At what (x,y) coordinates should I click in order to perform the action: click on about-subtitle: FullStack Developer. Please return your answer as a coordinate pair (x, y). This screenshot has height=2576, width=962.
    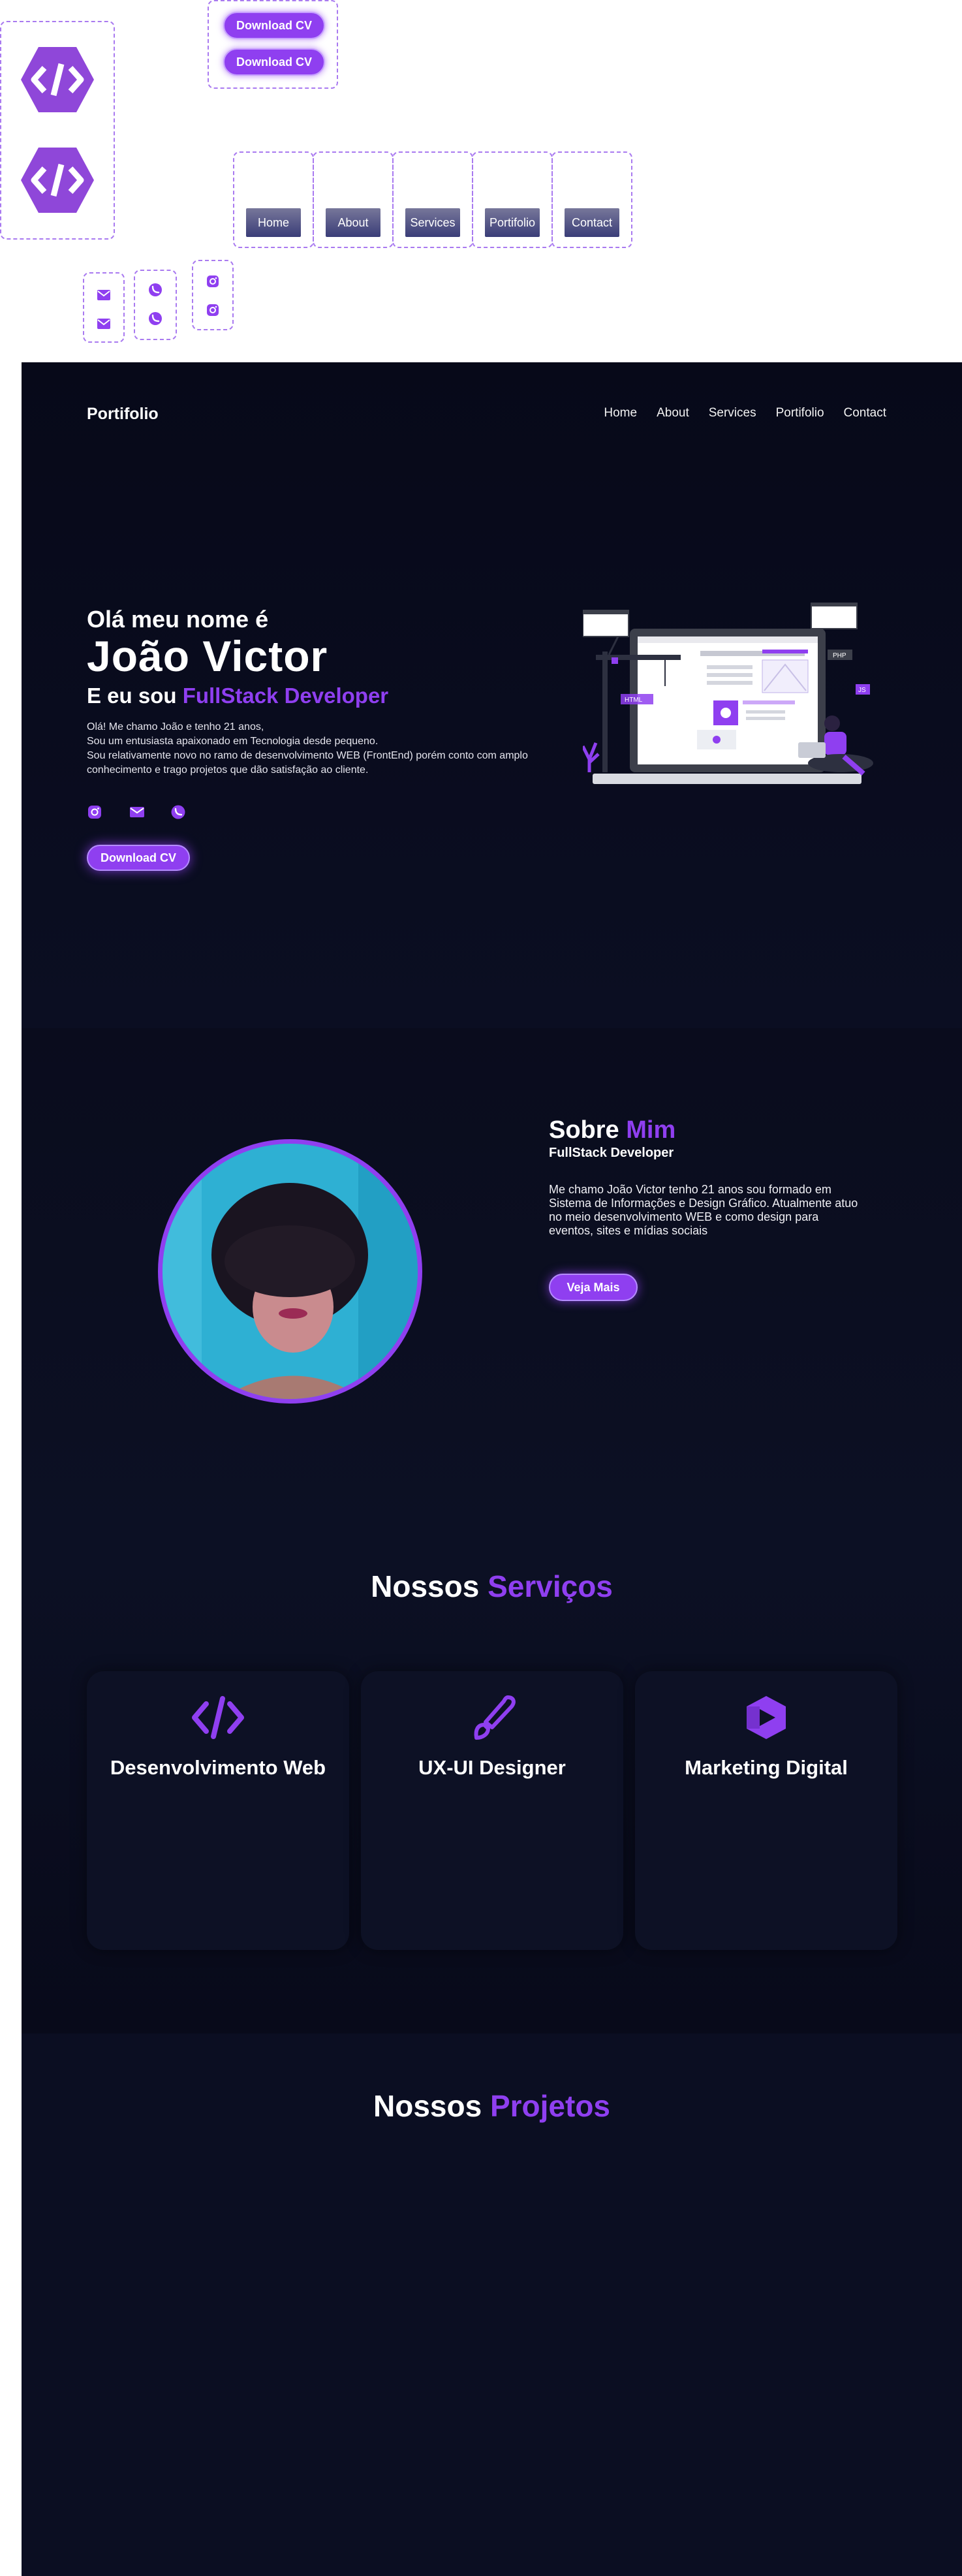
    Looking at the image, I should click on (611, 1153).